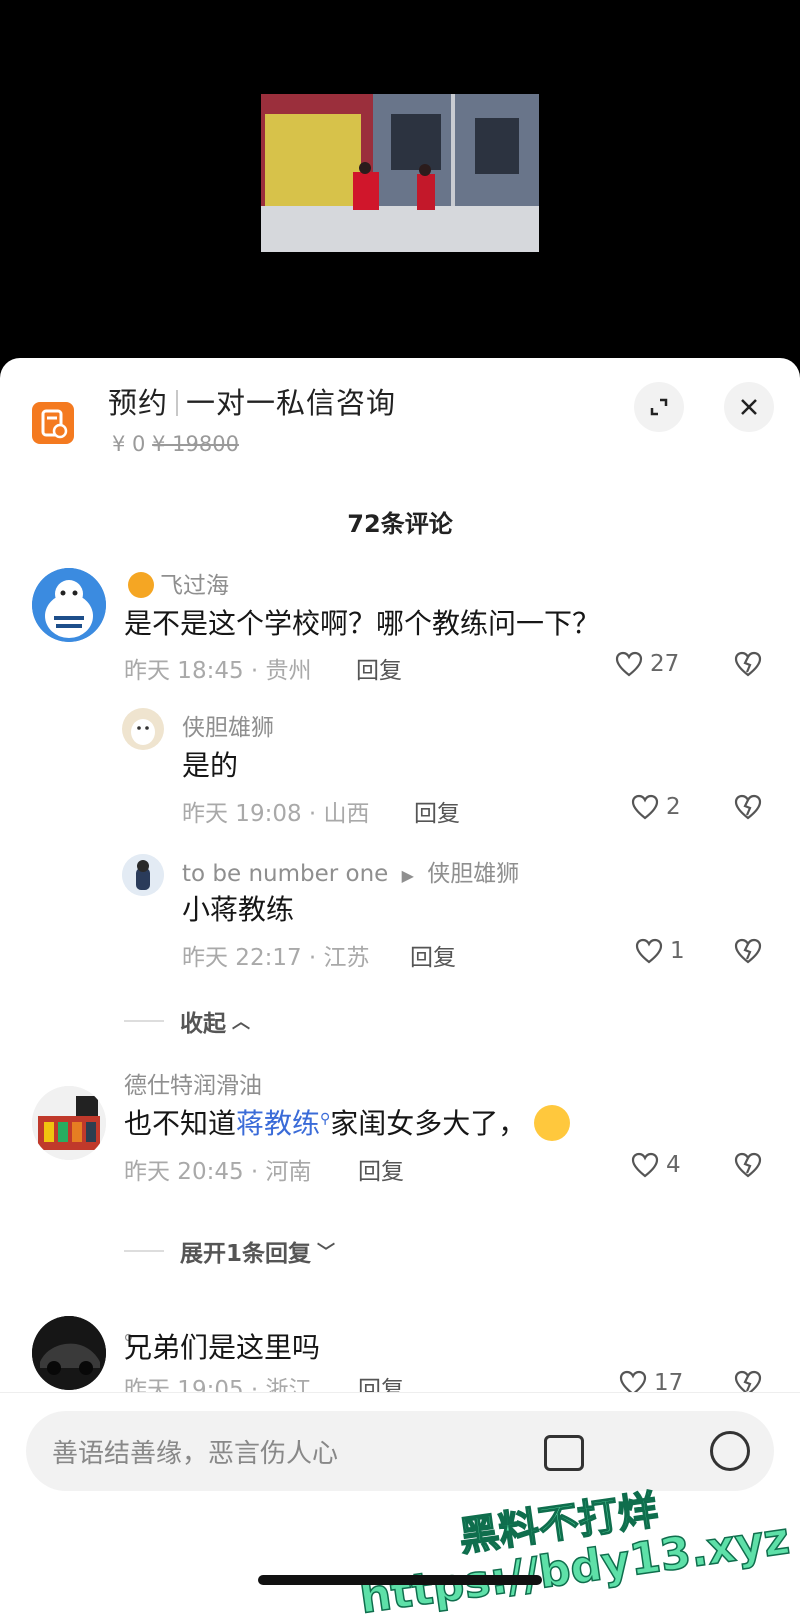 Image resolution: width=800 pixels, height=1622 pixels. I want to click on price-old: ¥ 19800, so click(195, 444).